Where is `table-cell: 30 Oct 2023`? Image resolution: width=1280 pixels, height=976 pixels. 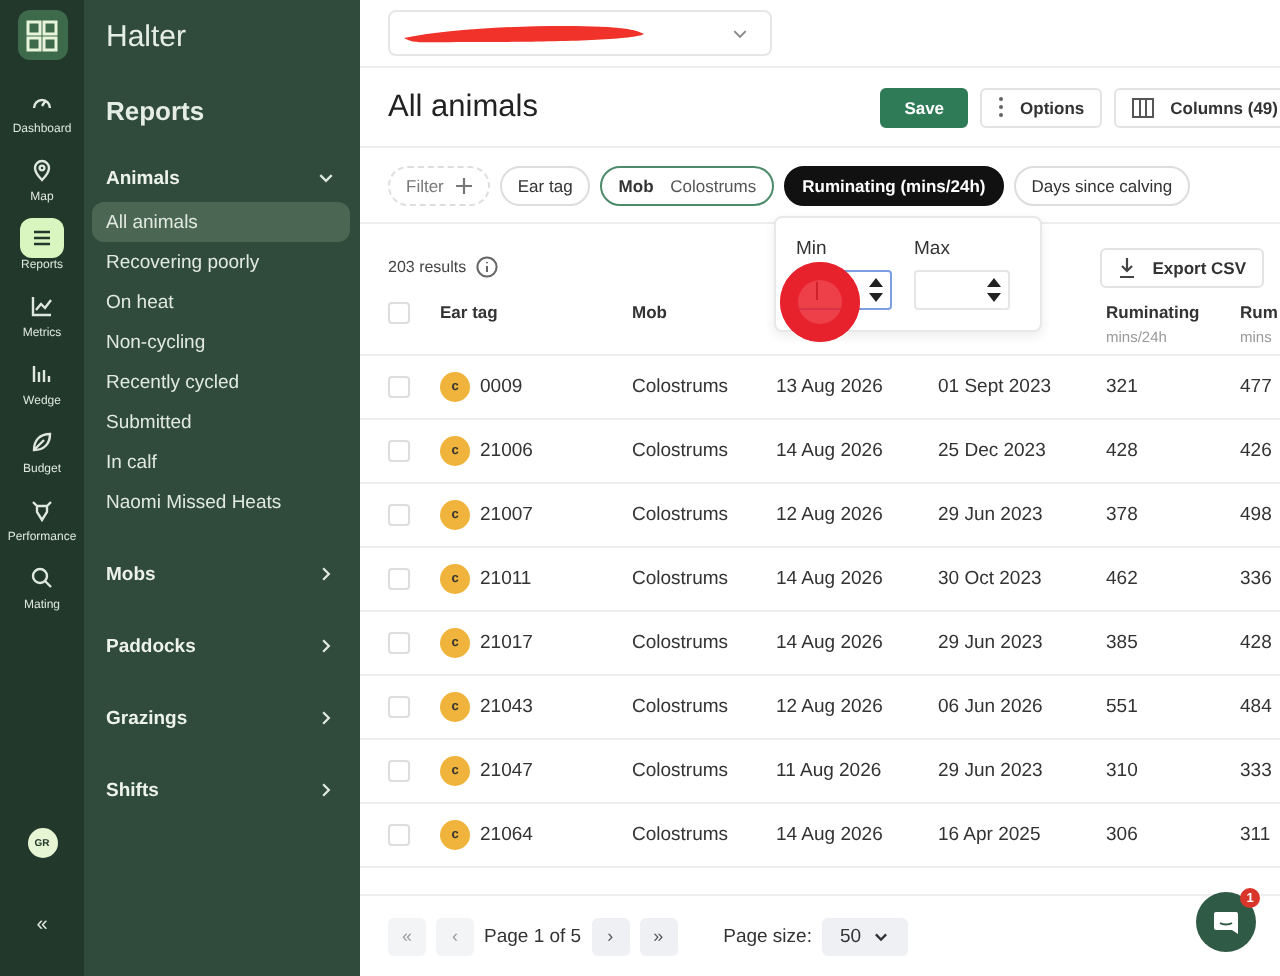
table-cell: 30 Oct 2023 is located at coordinates (990, 579).